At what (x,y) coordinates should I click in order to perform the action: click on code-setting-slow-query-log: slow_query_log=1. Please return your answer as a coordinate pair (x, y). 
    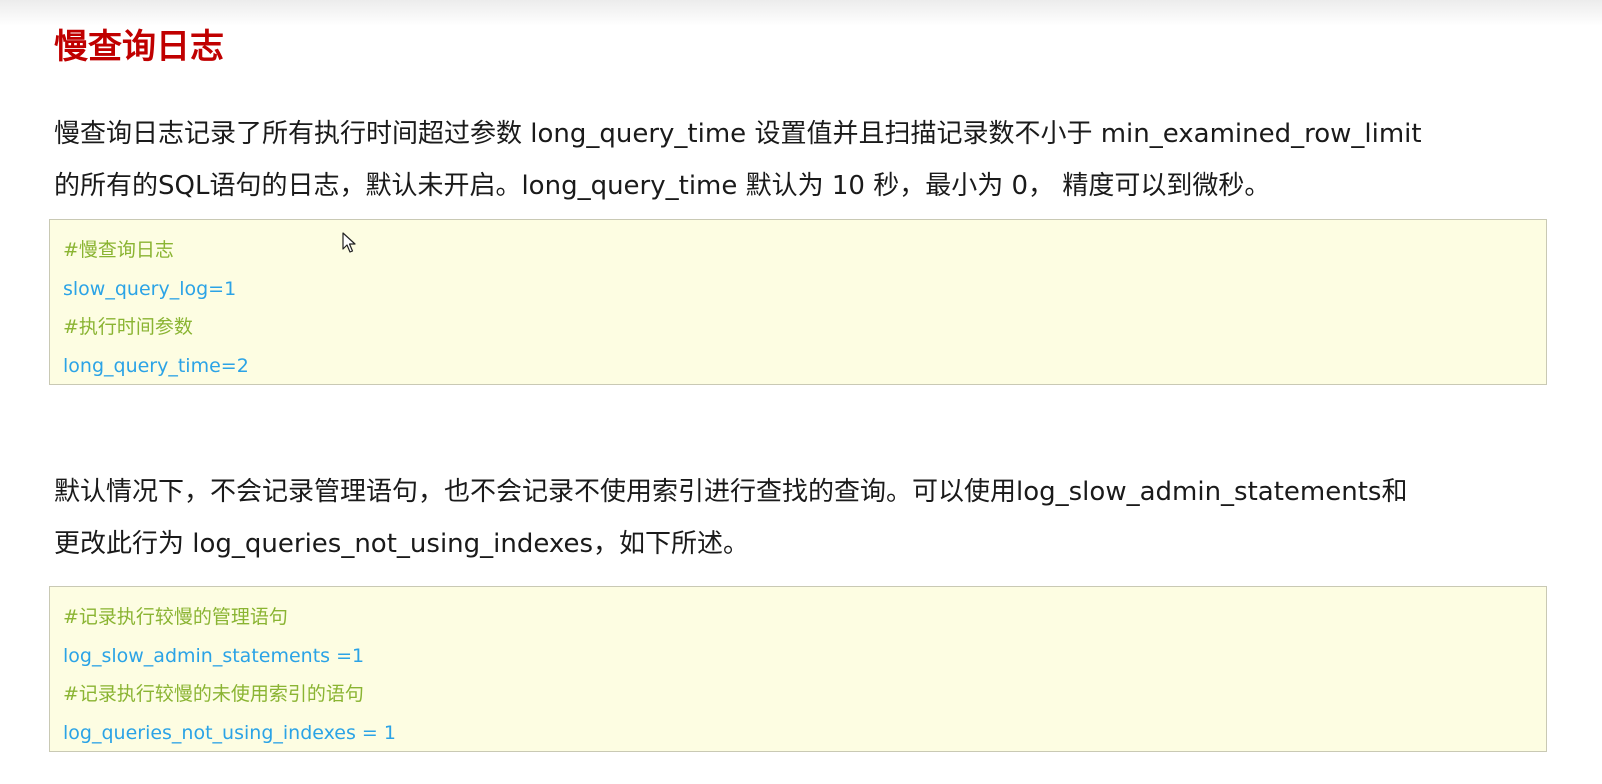
    Looking at the image, I should click on (150, 288).